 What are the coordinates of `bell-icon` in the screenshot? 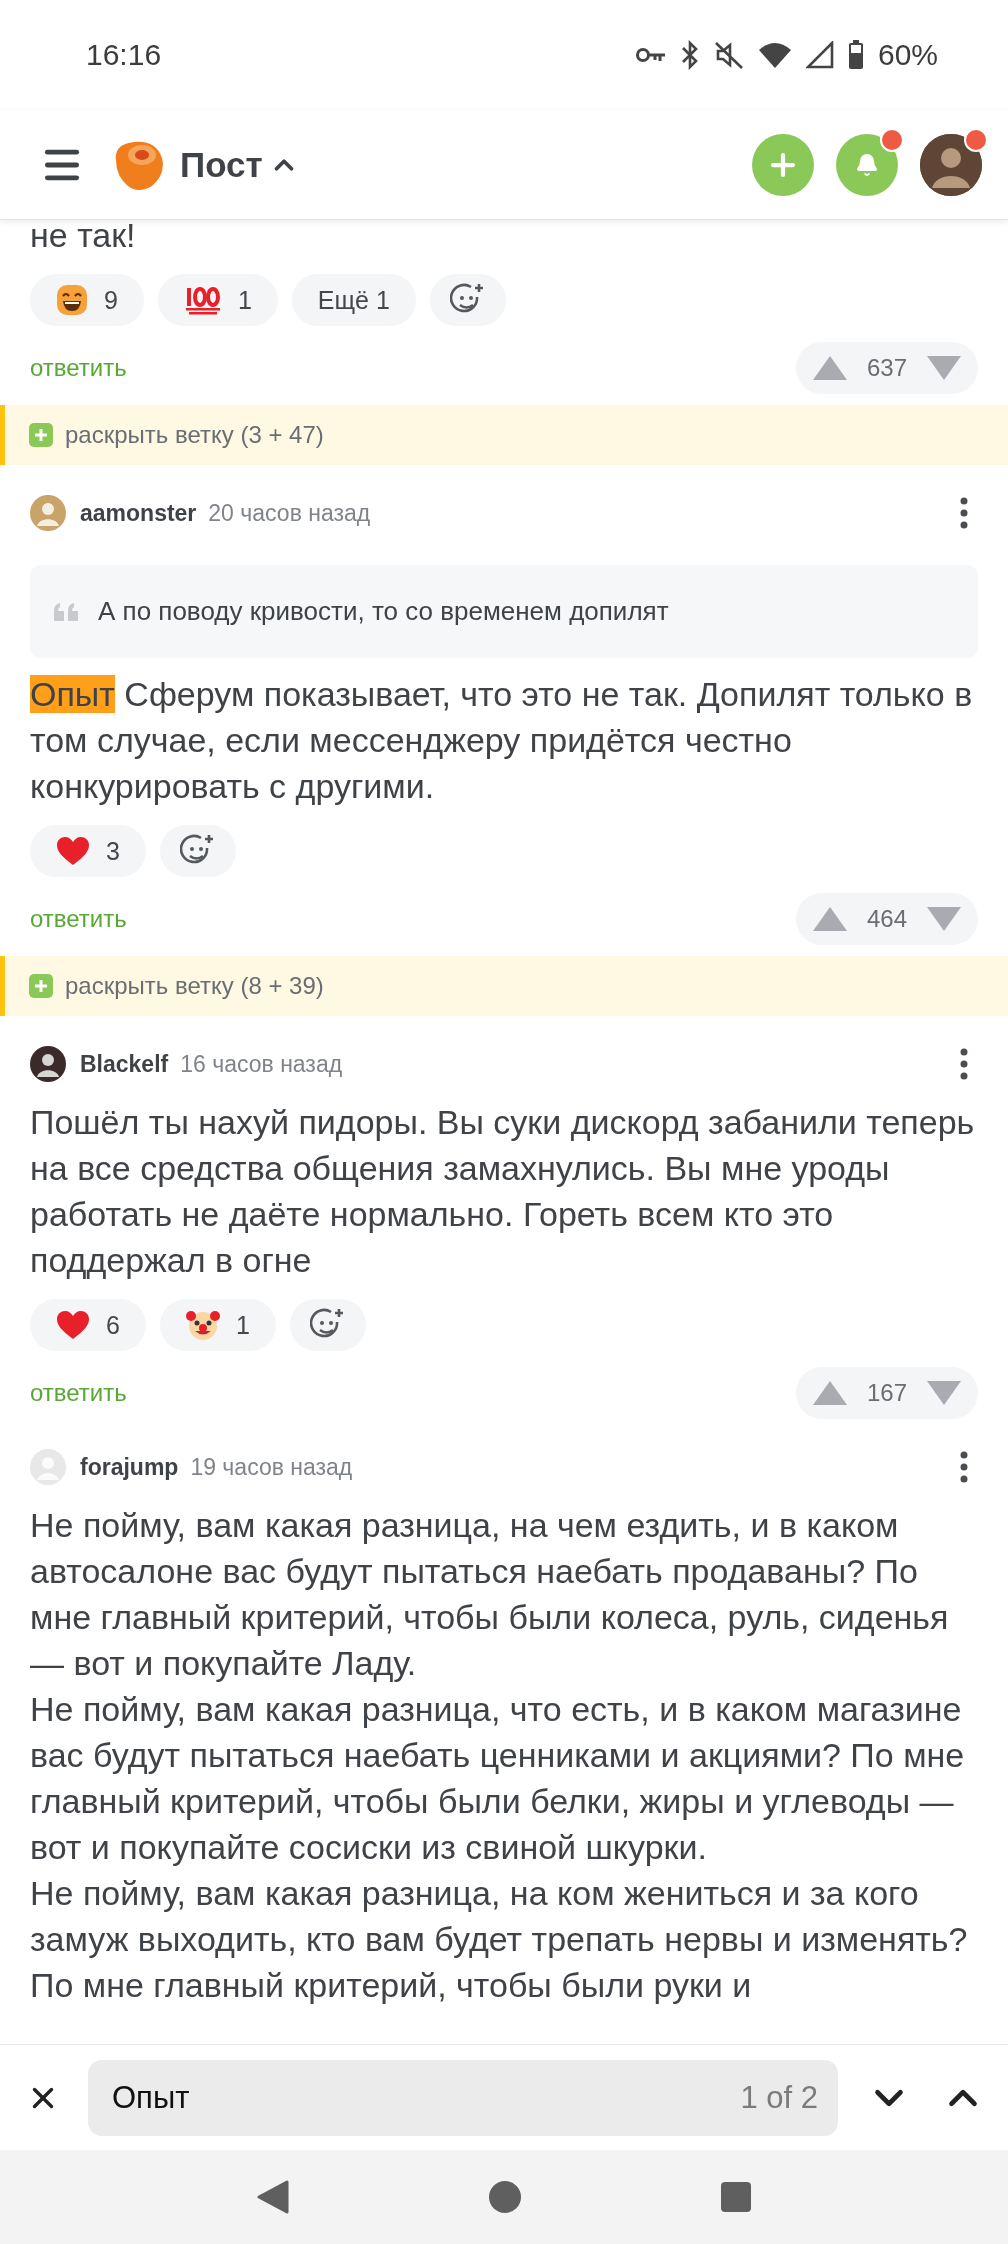 It's located at (867, 164).